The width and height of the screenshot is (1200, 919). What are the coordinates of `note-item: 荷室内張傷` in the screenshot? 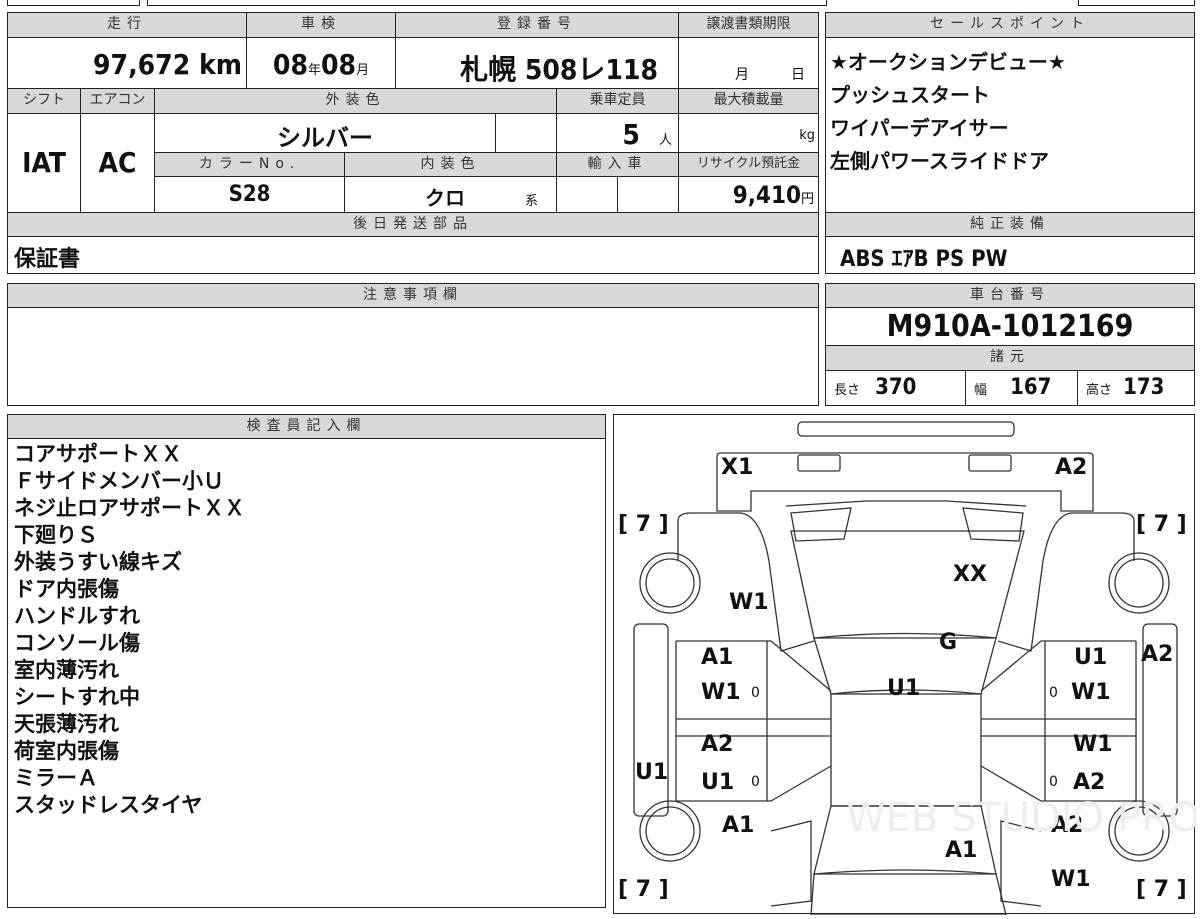 It's located at (66, 751).